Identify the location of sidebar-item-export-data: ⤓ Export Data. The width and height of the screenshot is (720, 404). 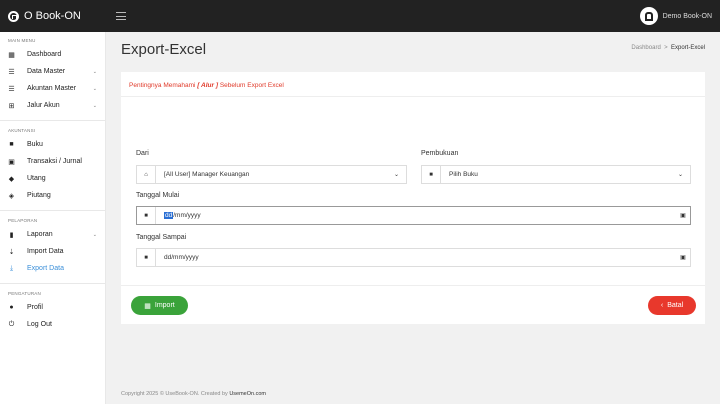
(52, 268).